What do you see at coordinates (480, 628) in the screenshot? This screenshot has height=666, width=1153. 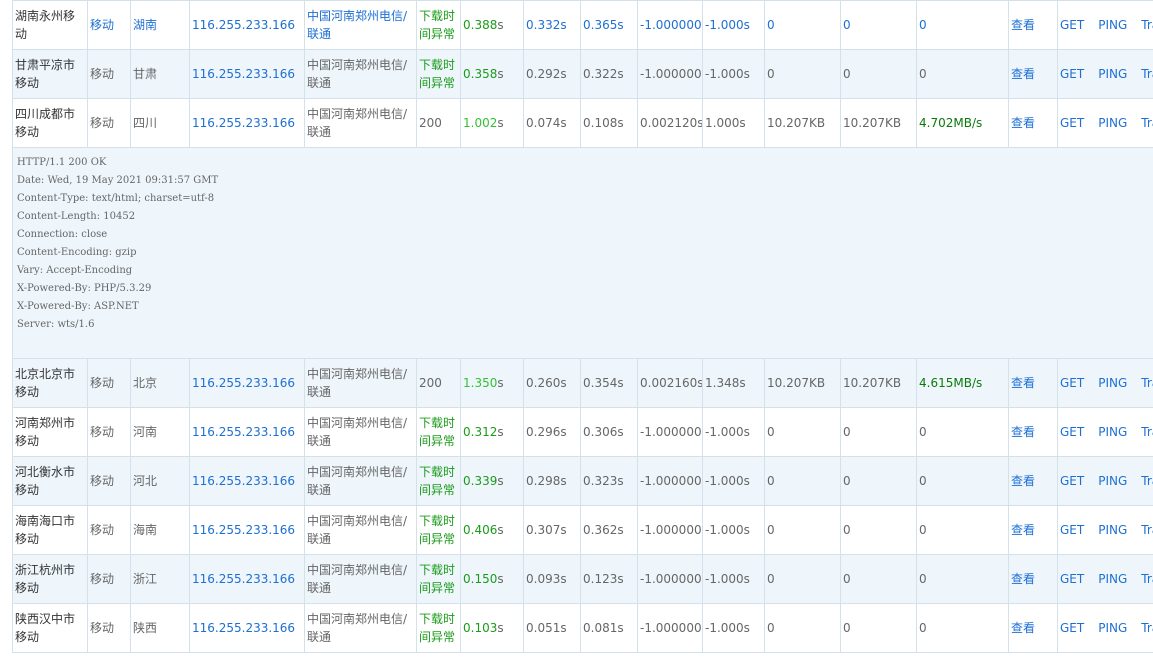 I see `total-time-value: 0.103` at bounding box center [480, 628].